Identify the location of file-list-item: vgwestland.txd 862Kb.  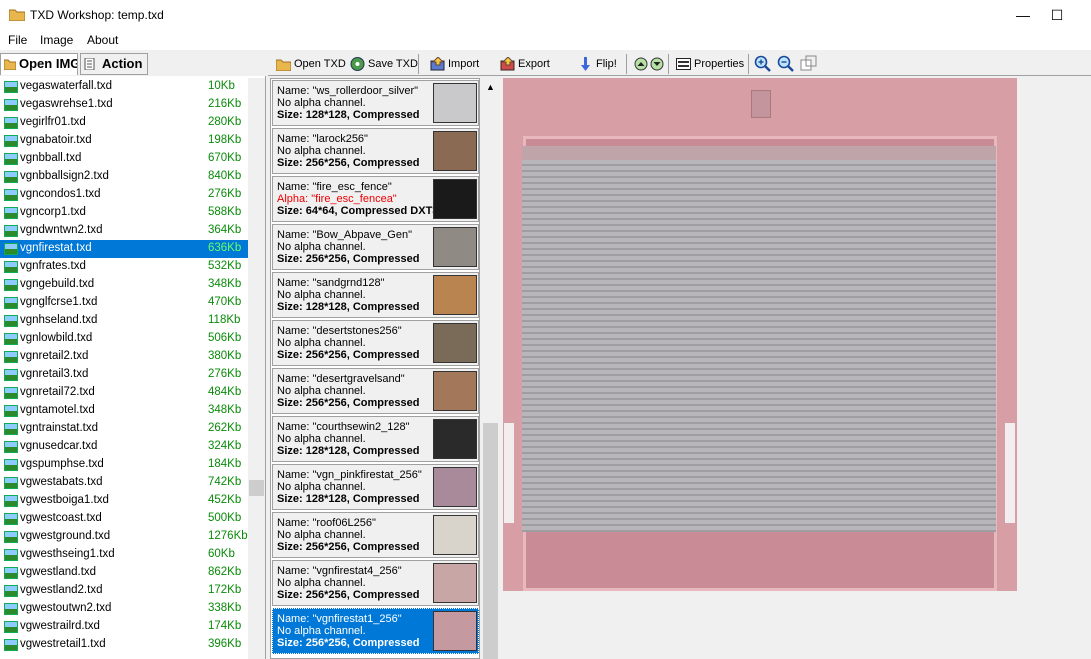
(124, 573).